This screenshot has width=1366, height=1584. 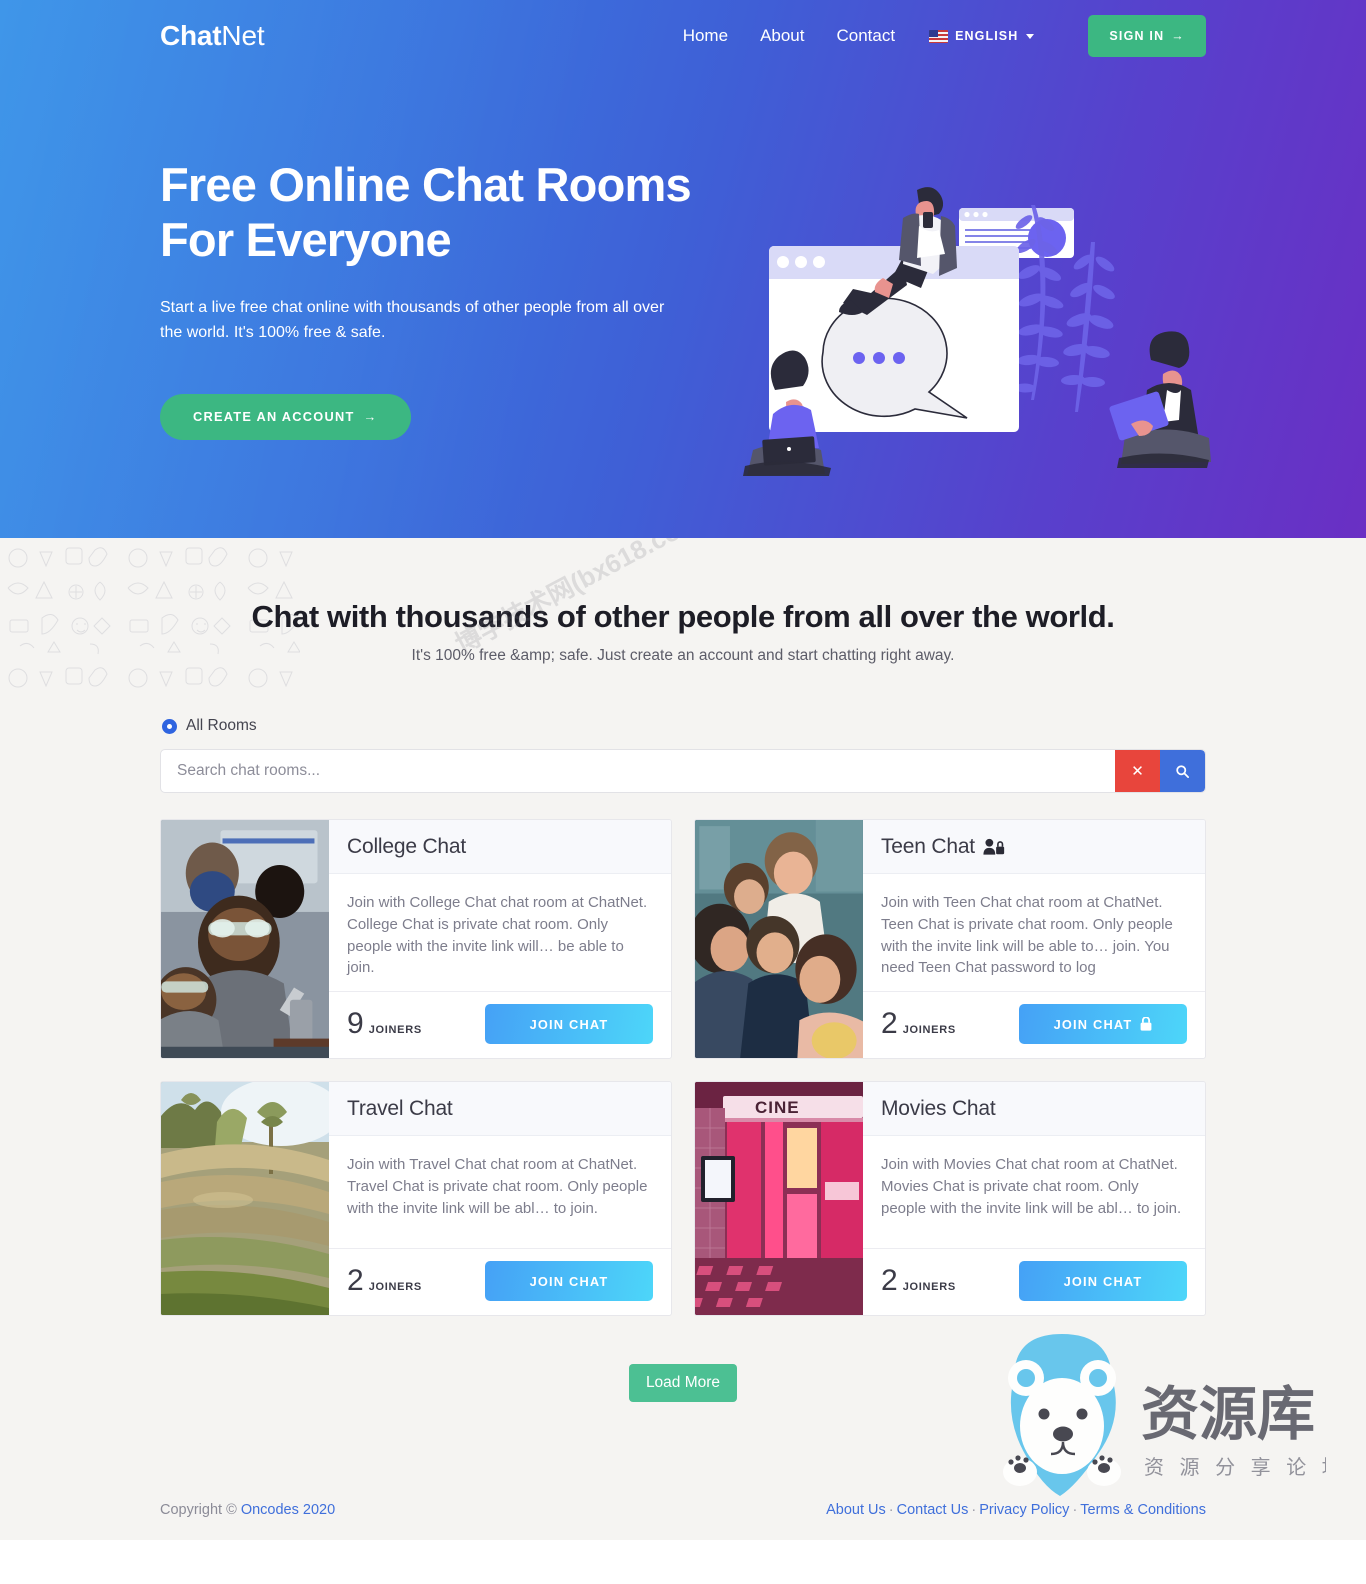 I want to click on joiners-count: 9 JOINERS, so click(x=384, y=1024).